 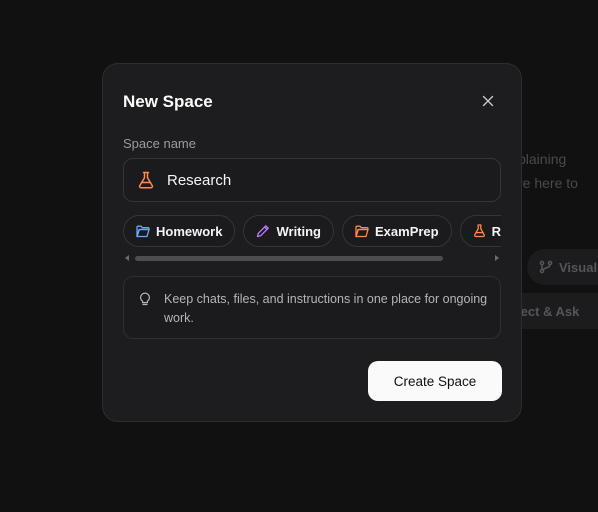 I want to click on background-pill-label: Visual, so click(x=578, y=267).